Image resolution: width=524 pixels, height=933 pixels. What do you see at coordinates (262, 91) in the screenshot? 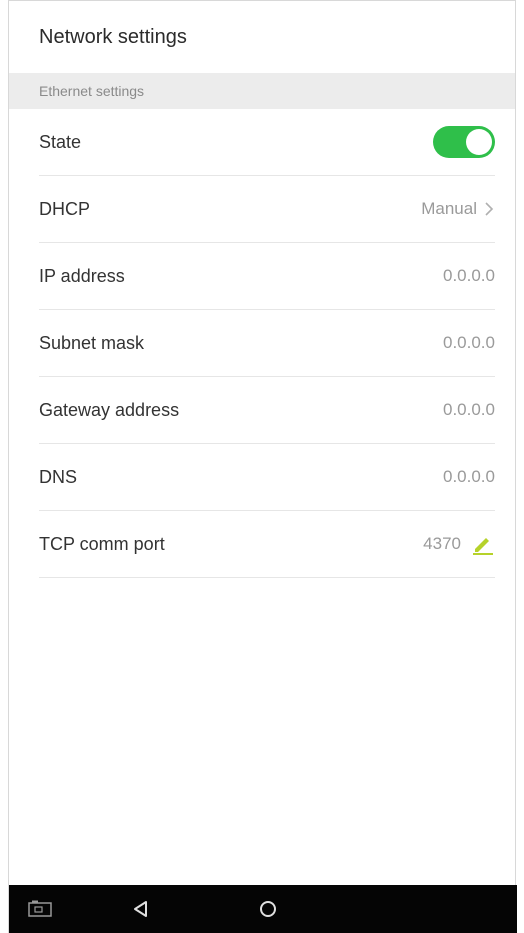
I see `section-header-ethernet: Ethernet settings` at bounding box center [262, 91].